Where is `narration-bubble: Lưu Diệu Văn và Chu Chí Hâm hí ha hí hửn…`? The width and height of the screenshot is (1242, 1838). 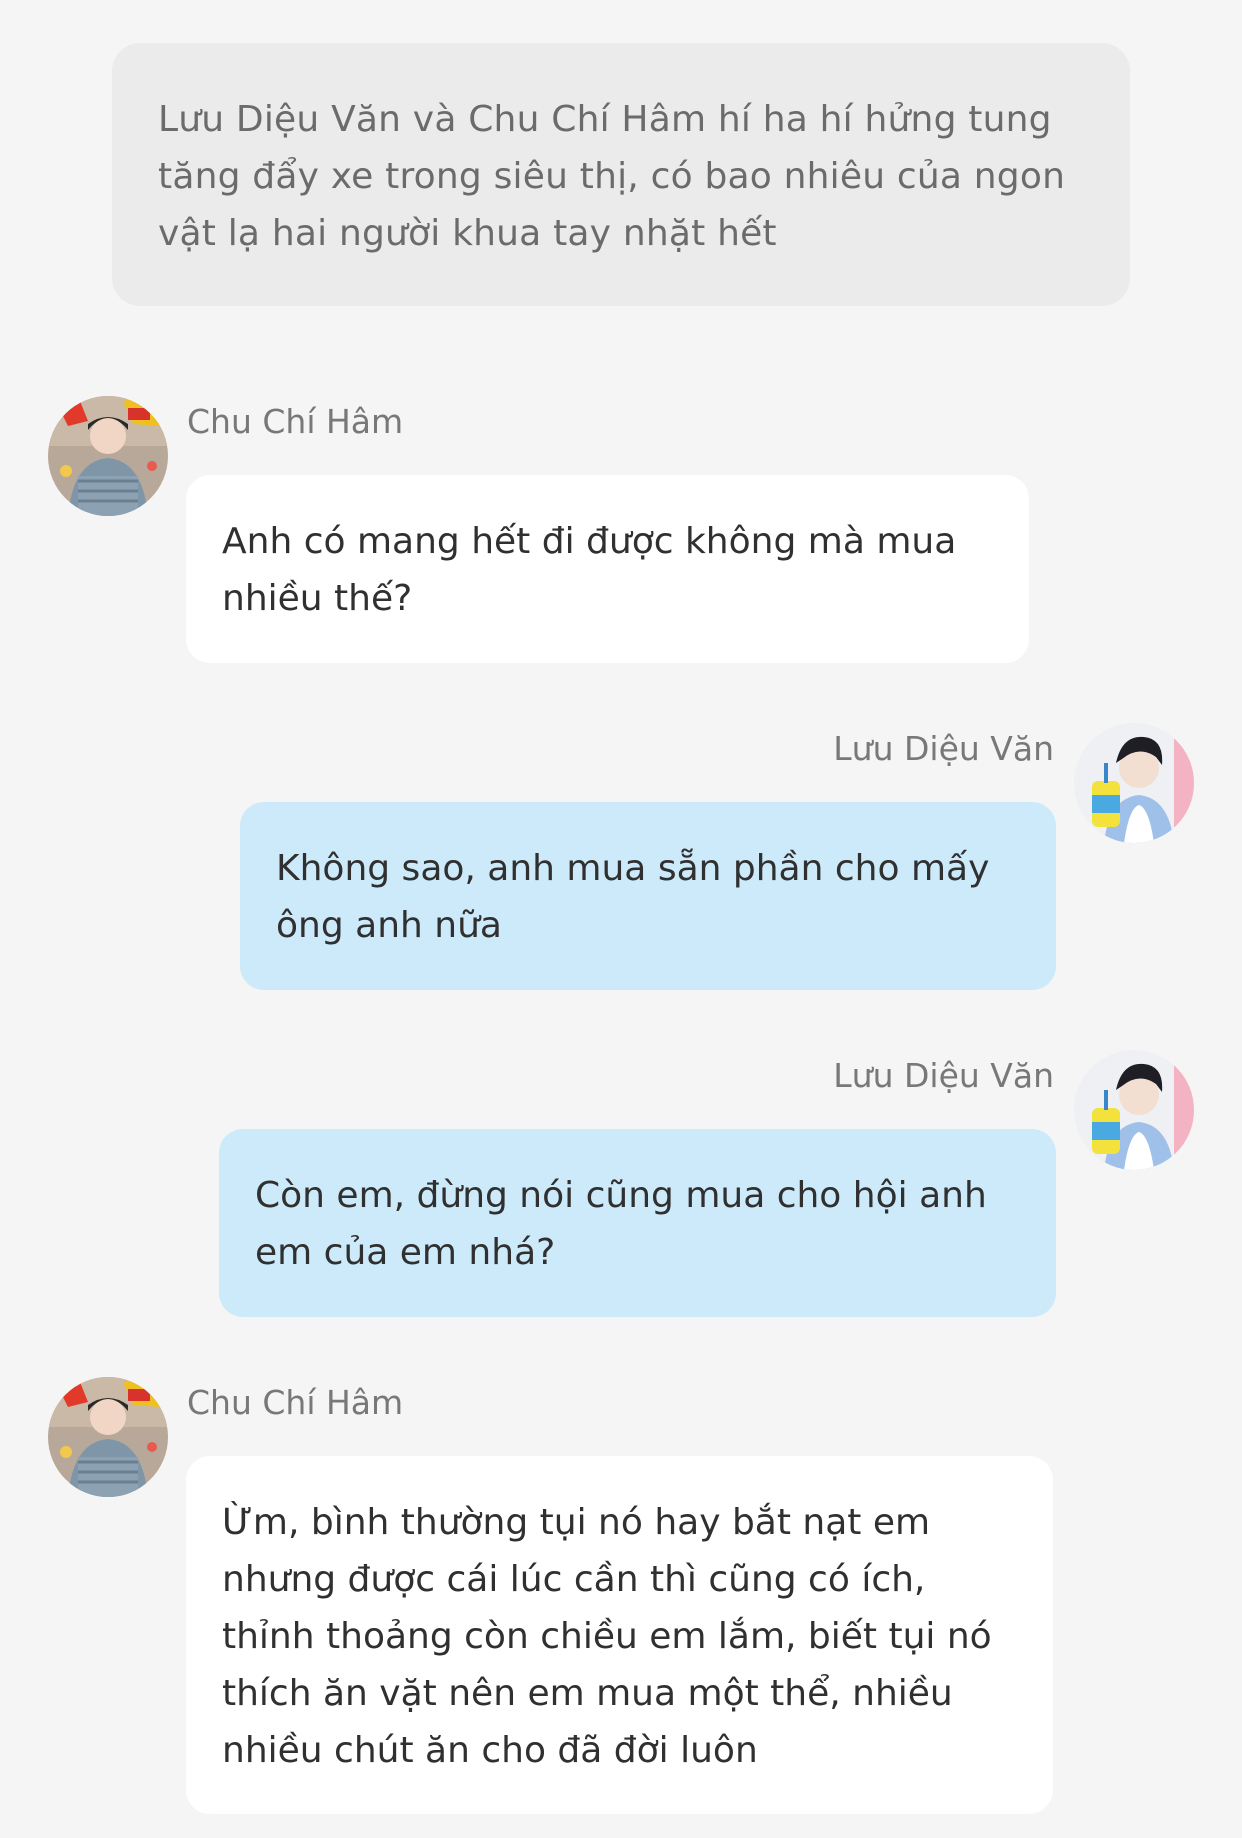 narration-bubble: Lưu Diệu Văn và Chu Chí Hâm hí ha hí hửn… is located at coordinates (621, 174).